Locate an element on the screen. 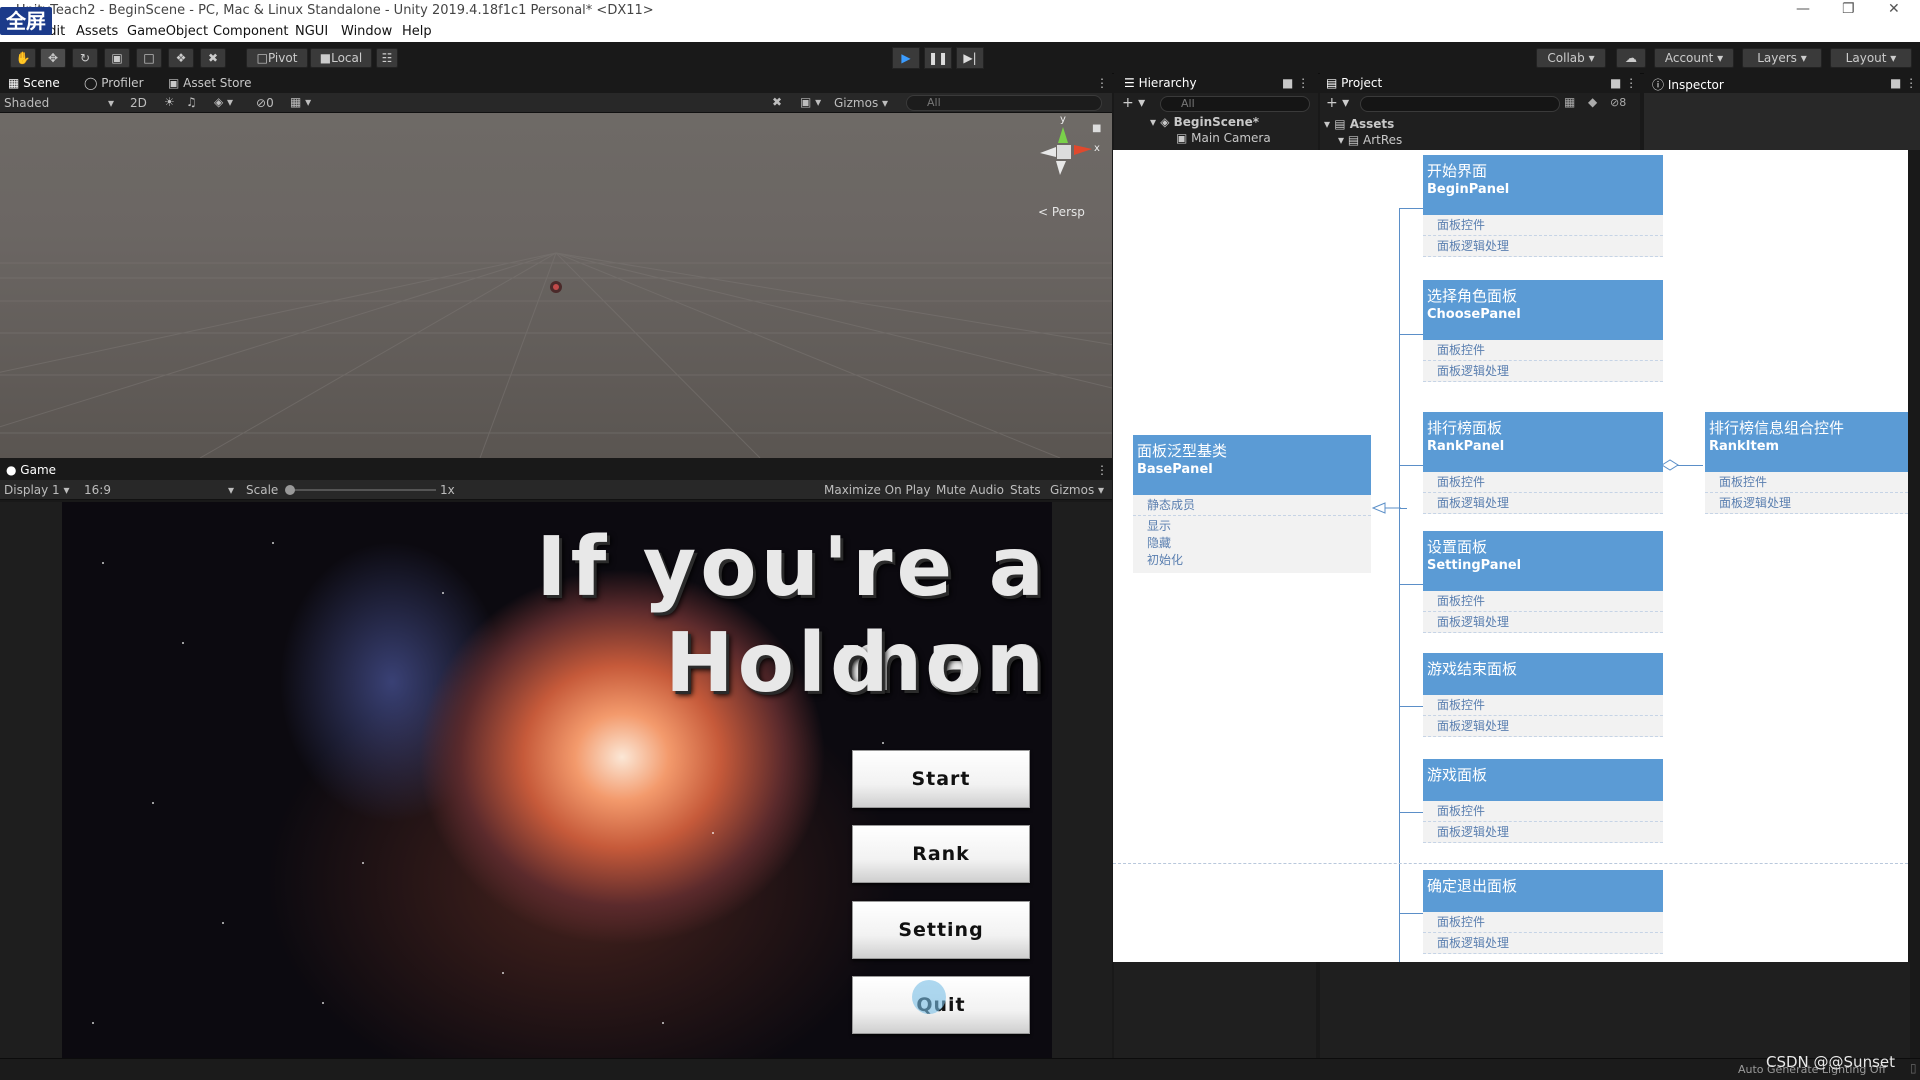 This screenshot has height=1080, width=1920. panel-card: 设置面板 SettingPanel 面板控件 面板逻辑处理 is located at coordinates (1543, 582).